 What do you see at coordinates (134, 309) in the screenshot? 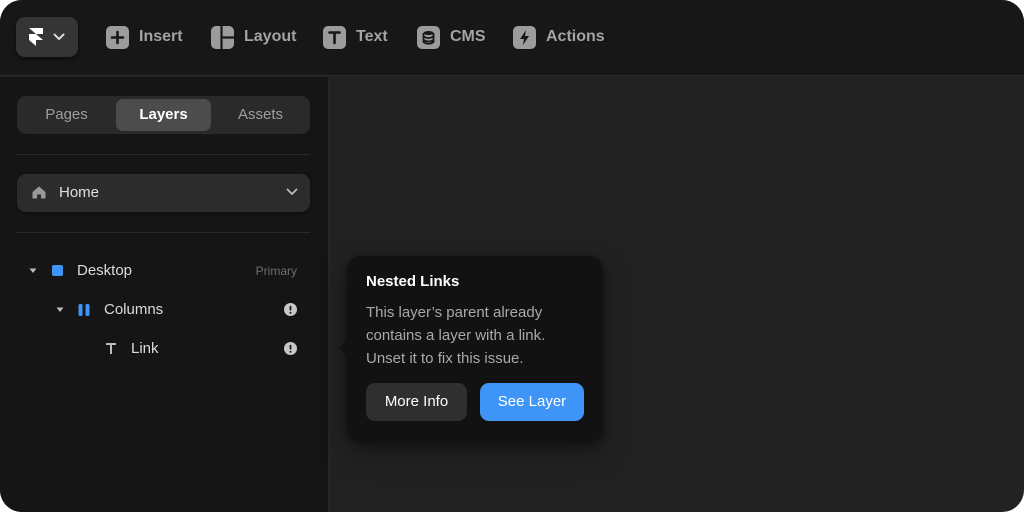
I see `layer-name: Columns` at bounding box center [134, 309].